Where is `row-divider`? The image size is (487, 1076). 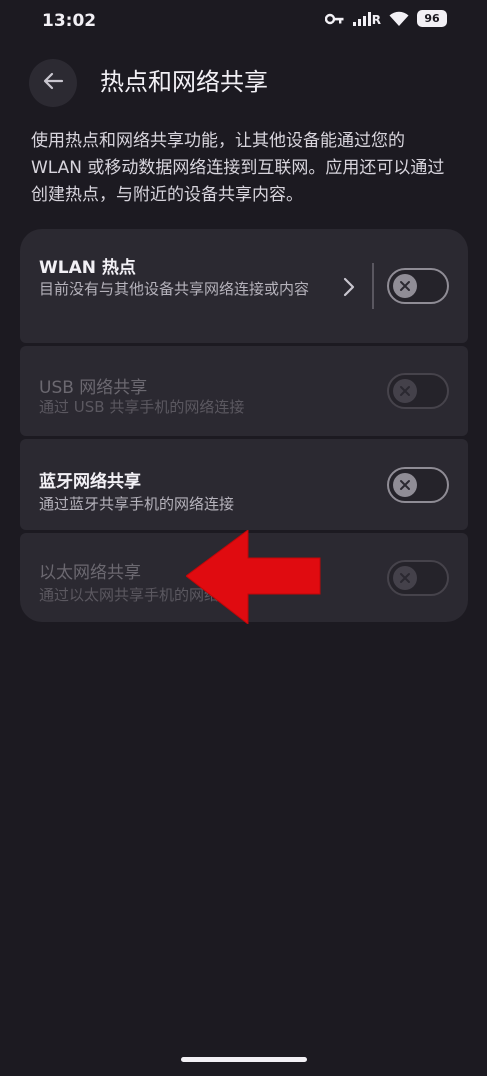 row-divider is located at coordinates (373, 286).